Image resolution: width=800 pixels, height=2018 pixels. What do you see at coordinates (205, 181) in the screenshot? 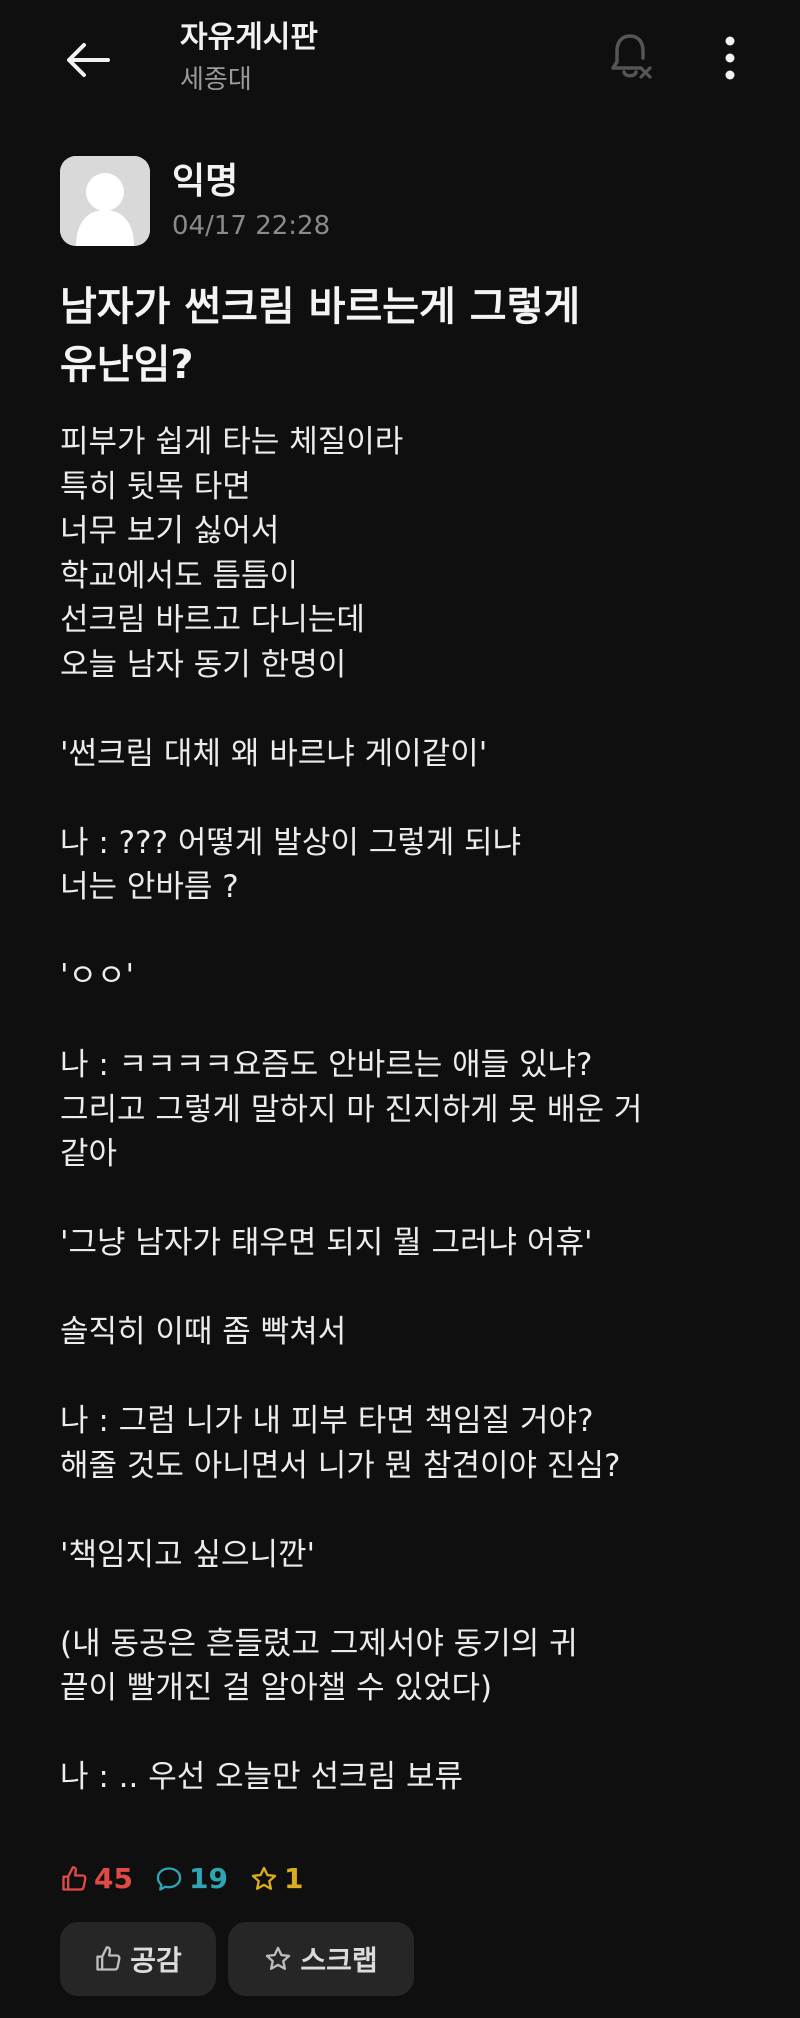
I see `author-name: 익명` at bounding box center [205, 181].